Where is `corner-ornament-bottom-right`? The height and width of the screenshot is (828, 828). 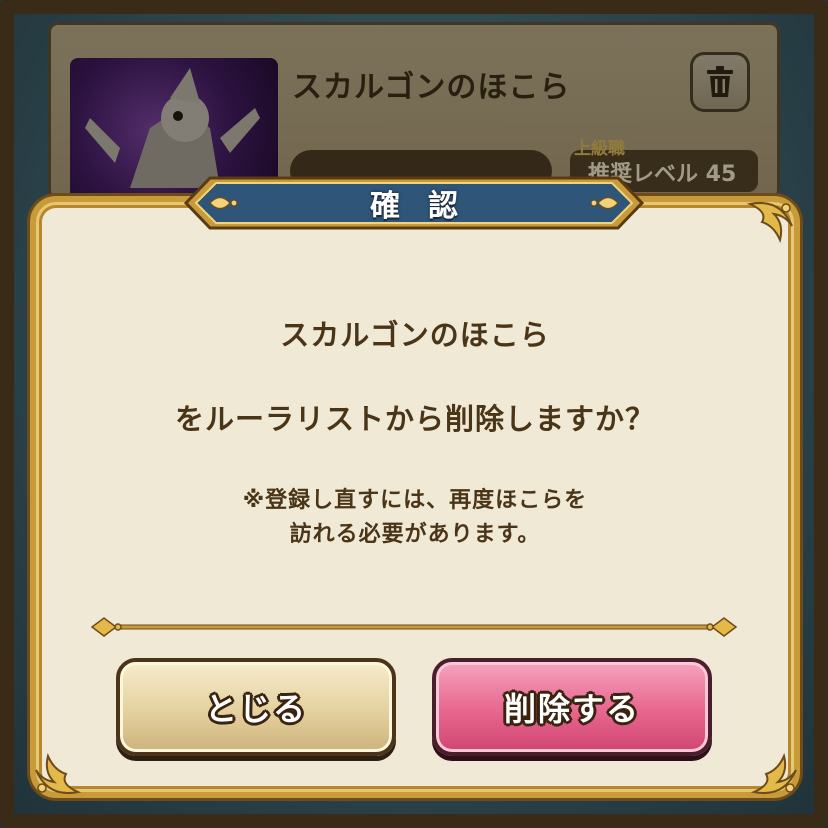 corner-ornament-bottom-right is located at coordinates (774, 770).